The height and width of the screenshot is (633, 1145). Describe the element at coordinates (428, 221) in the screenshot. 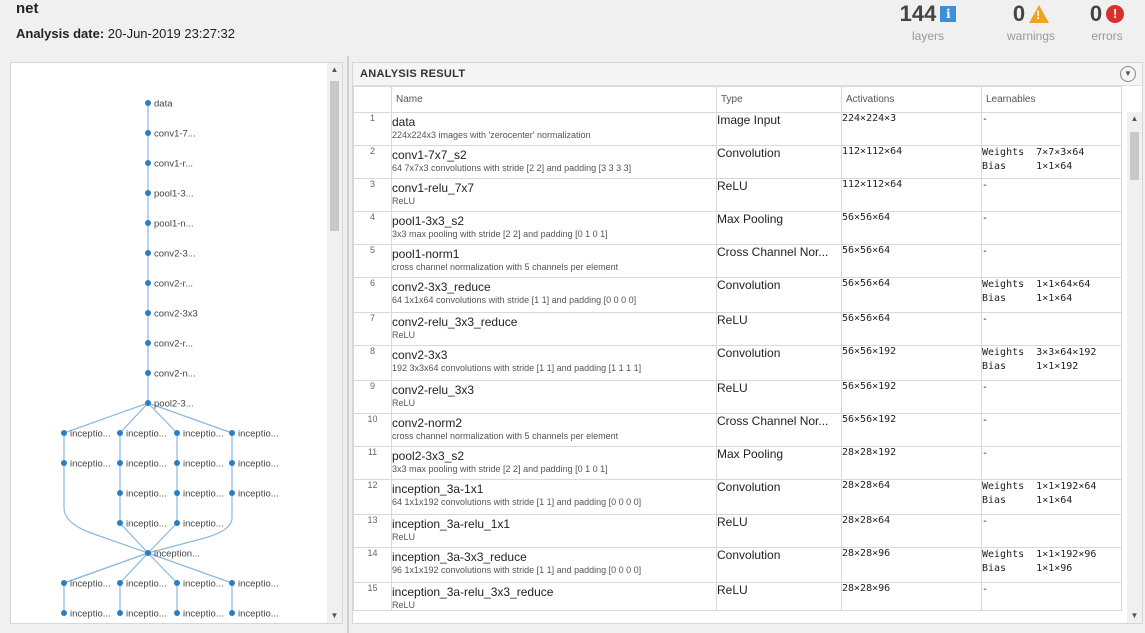

I see `layer-name: pool1-3x3_s2` at that location.